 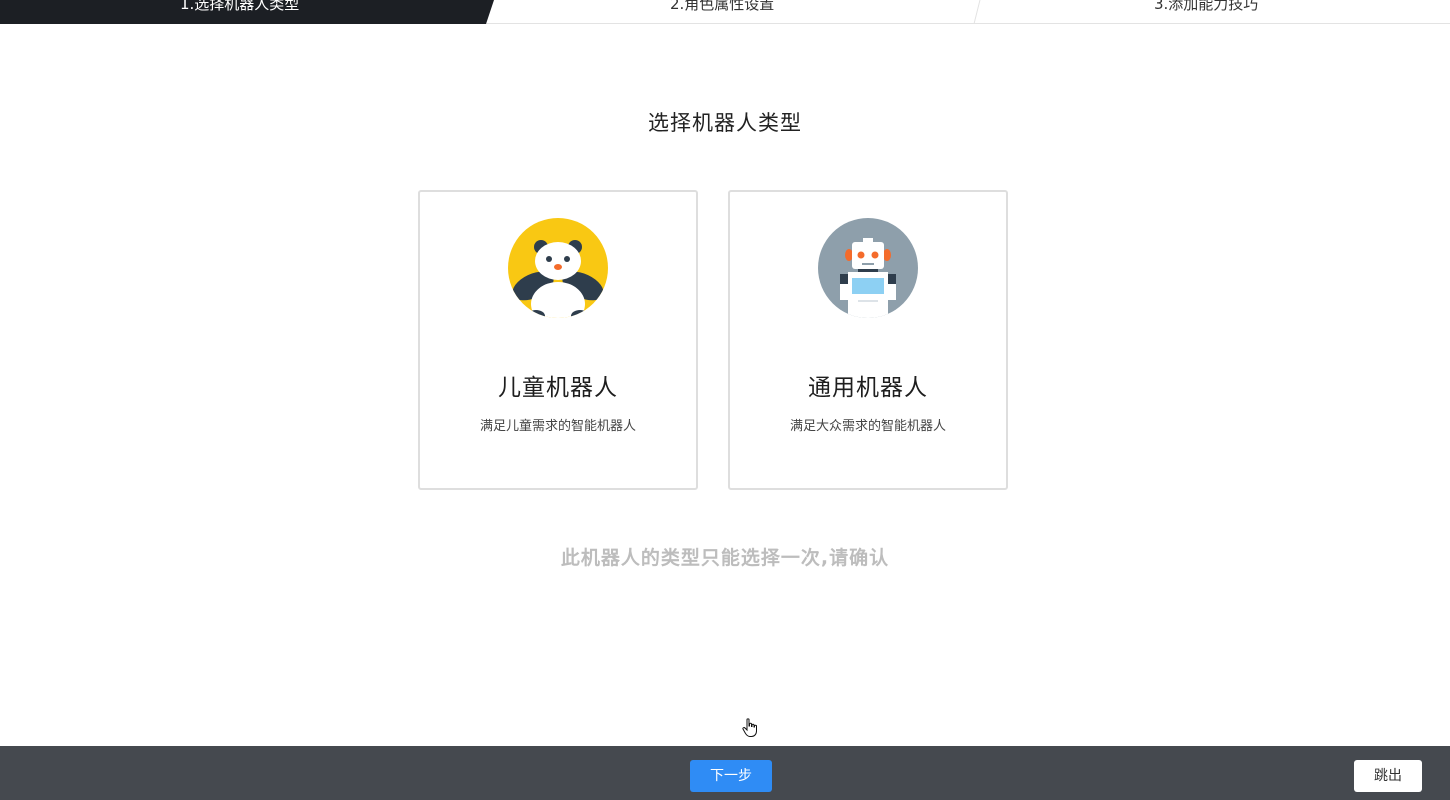 I want to click on hand-pointer-icon, so click(x=751, y=728).